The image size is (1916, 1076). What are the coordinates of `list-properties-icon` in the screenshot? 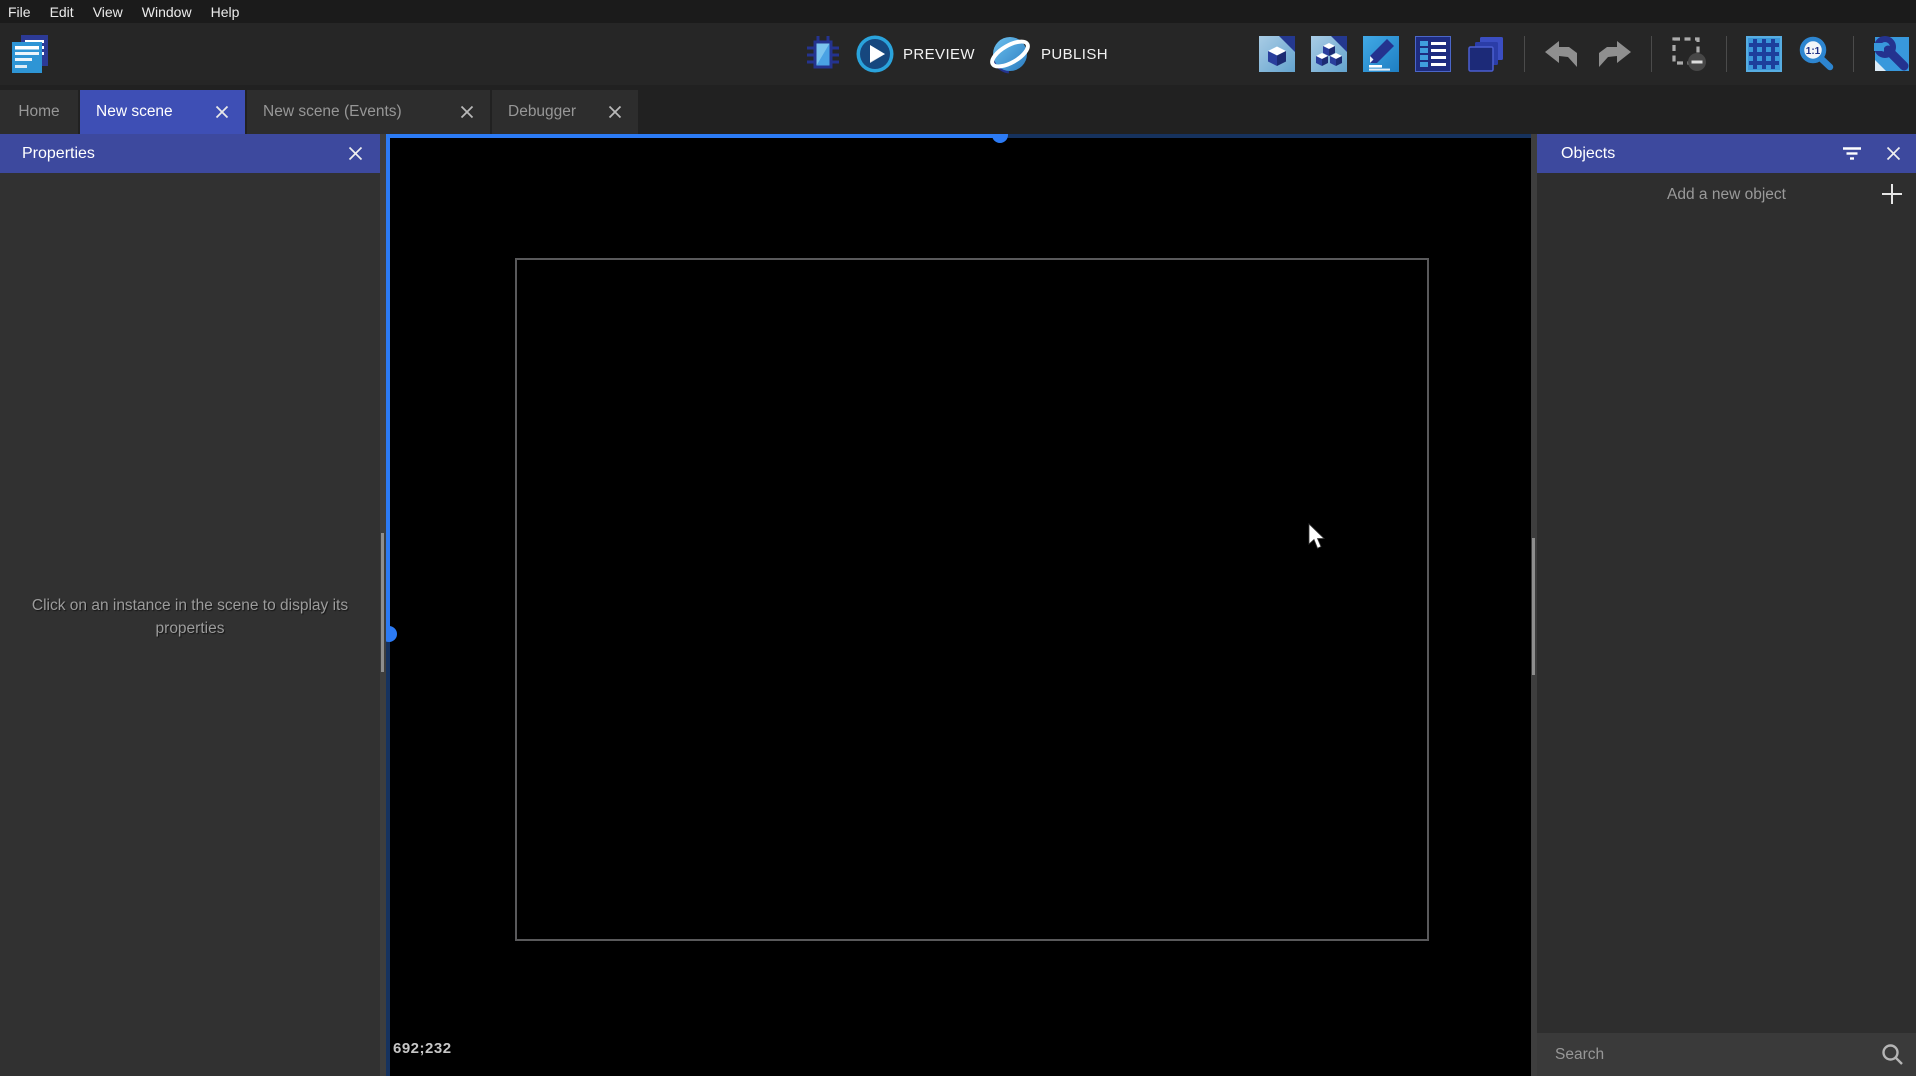 It's located at (1433, 54).